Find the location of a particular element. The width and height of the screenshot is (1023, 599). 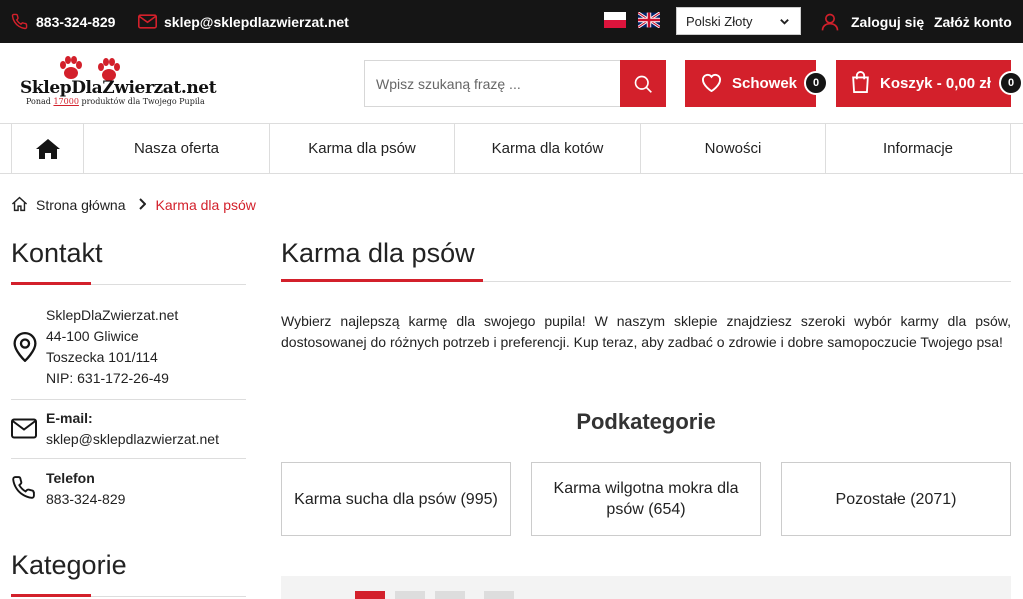

contact-email: E-mail: sklep@sklepdlazwierzat.net is located at coordinates (132, 429).